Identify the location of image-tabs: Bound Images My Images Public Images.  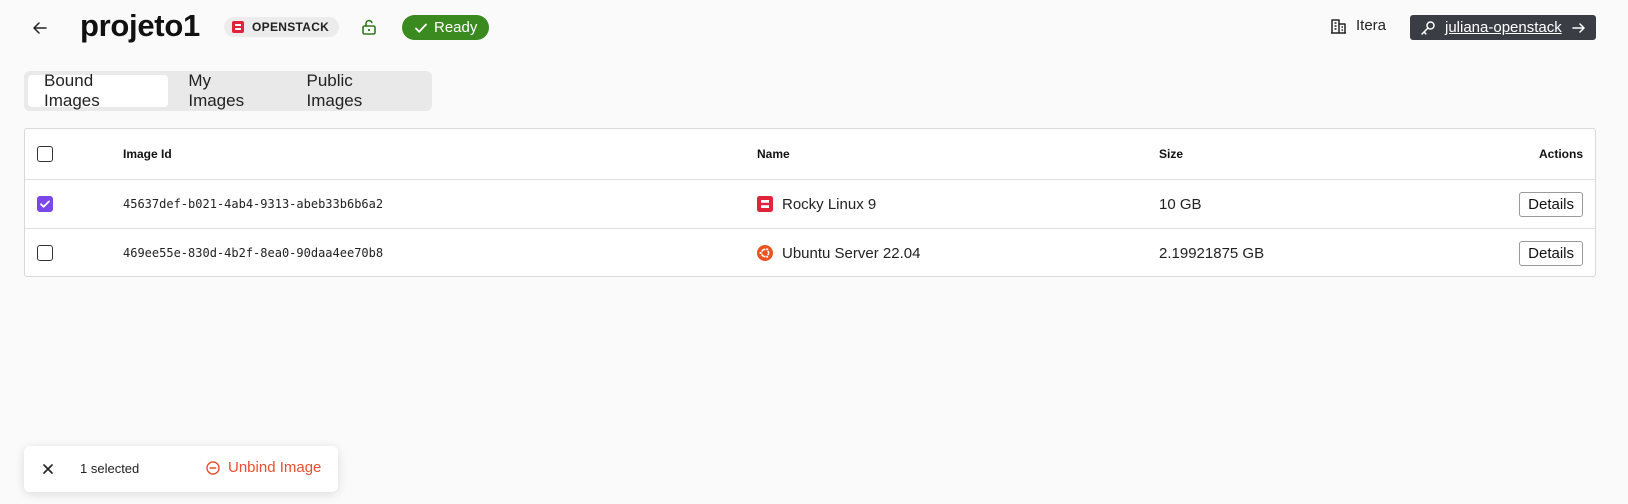
(228, 91).